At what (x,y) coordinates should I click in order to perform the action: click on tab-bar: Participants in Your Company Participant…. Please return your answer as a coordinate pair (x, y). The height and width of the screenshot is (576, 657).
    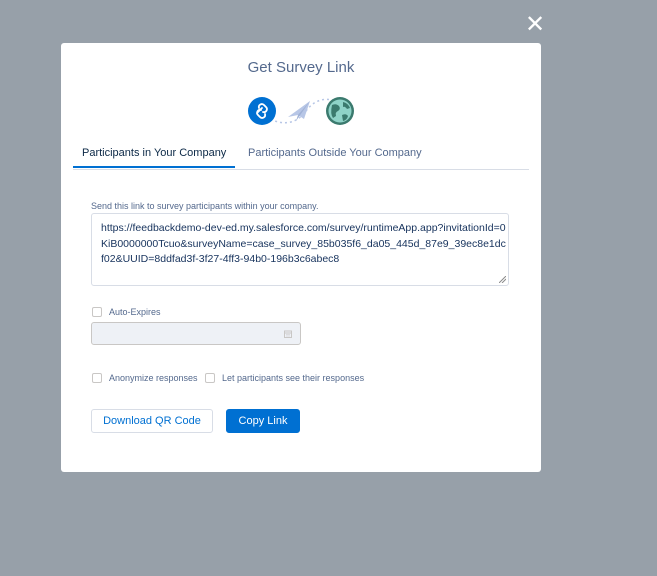
    Looking at the image, I should click on (301, 155).